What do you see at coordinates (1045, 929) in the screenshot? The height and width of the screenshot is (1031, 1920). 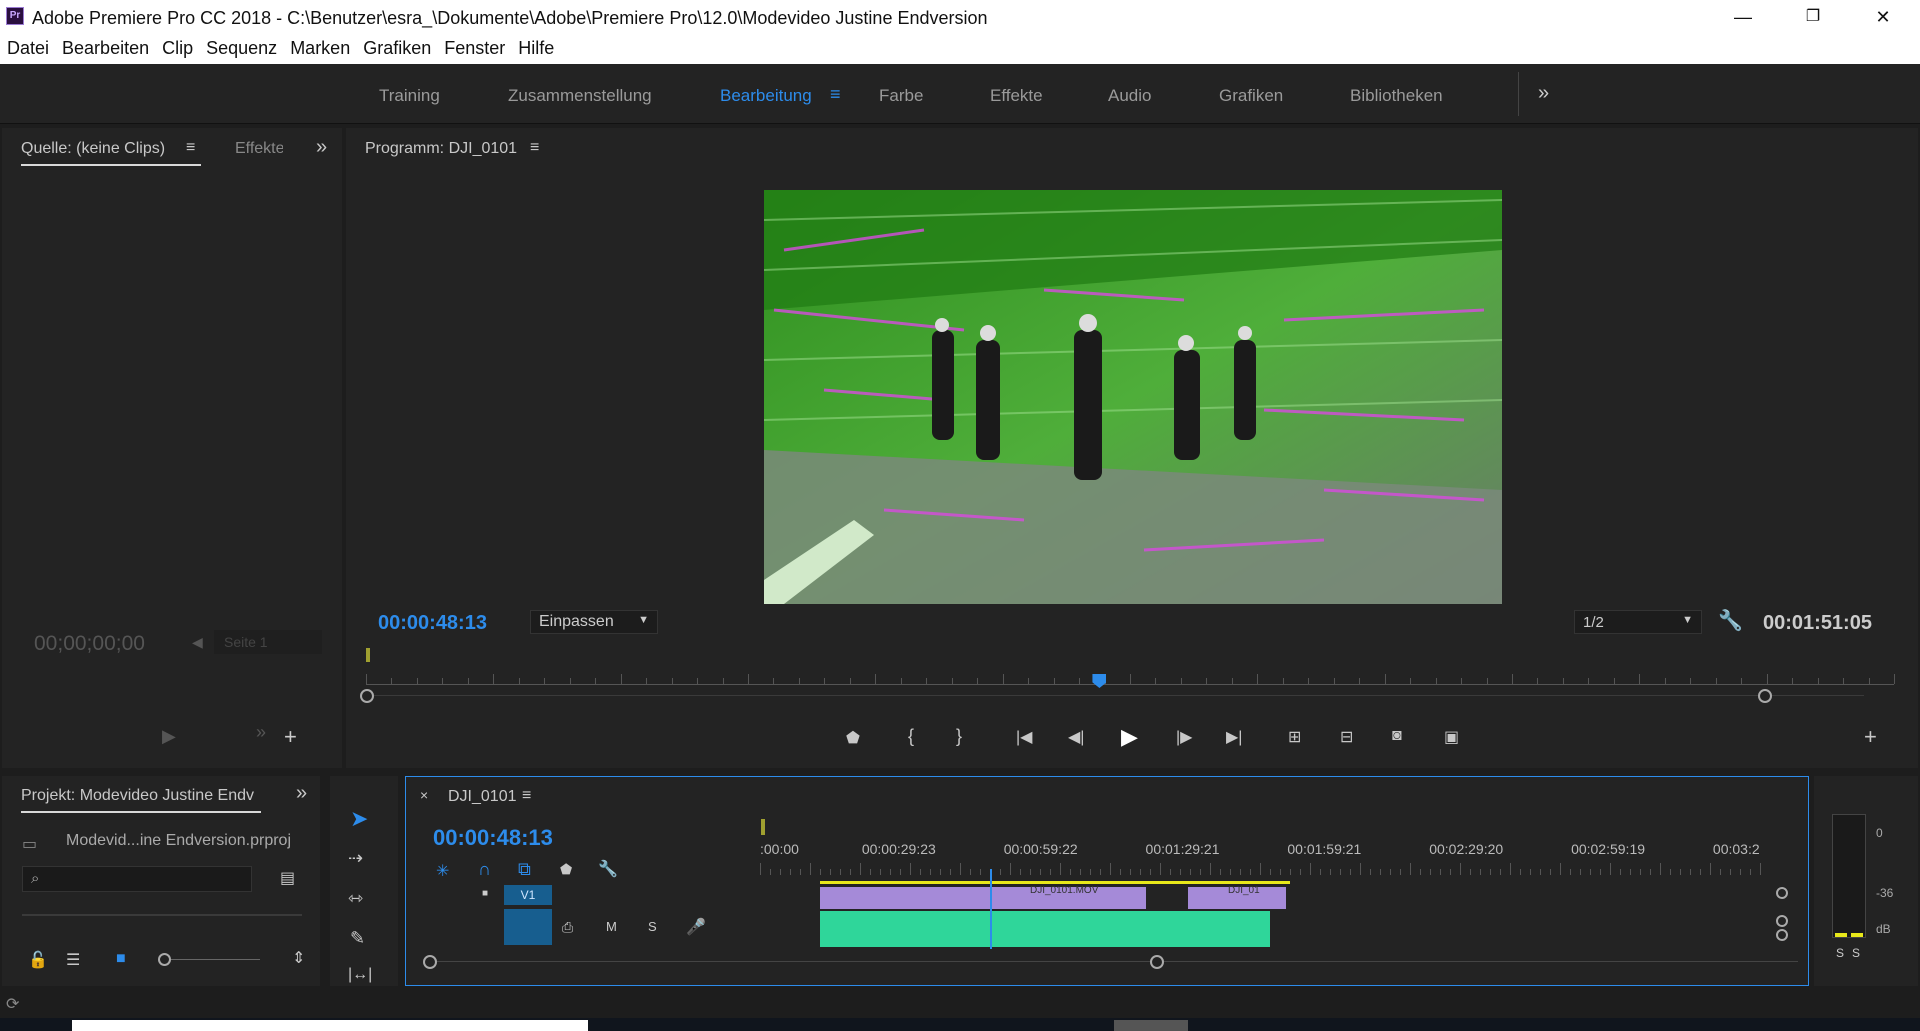 I see `audio-clip` at bounding box center [1045, 929].